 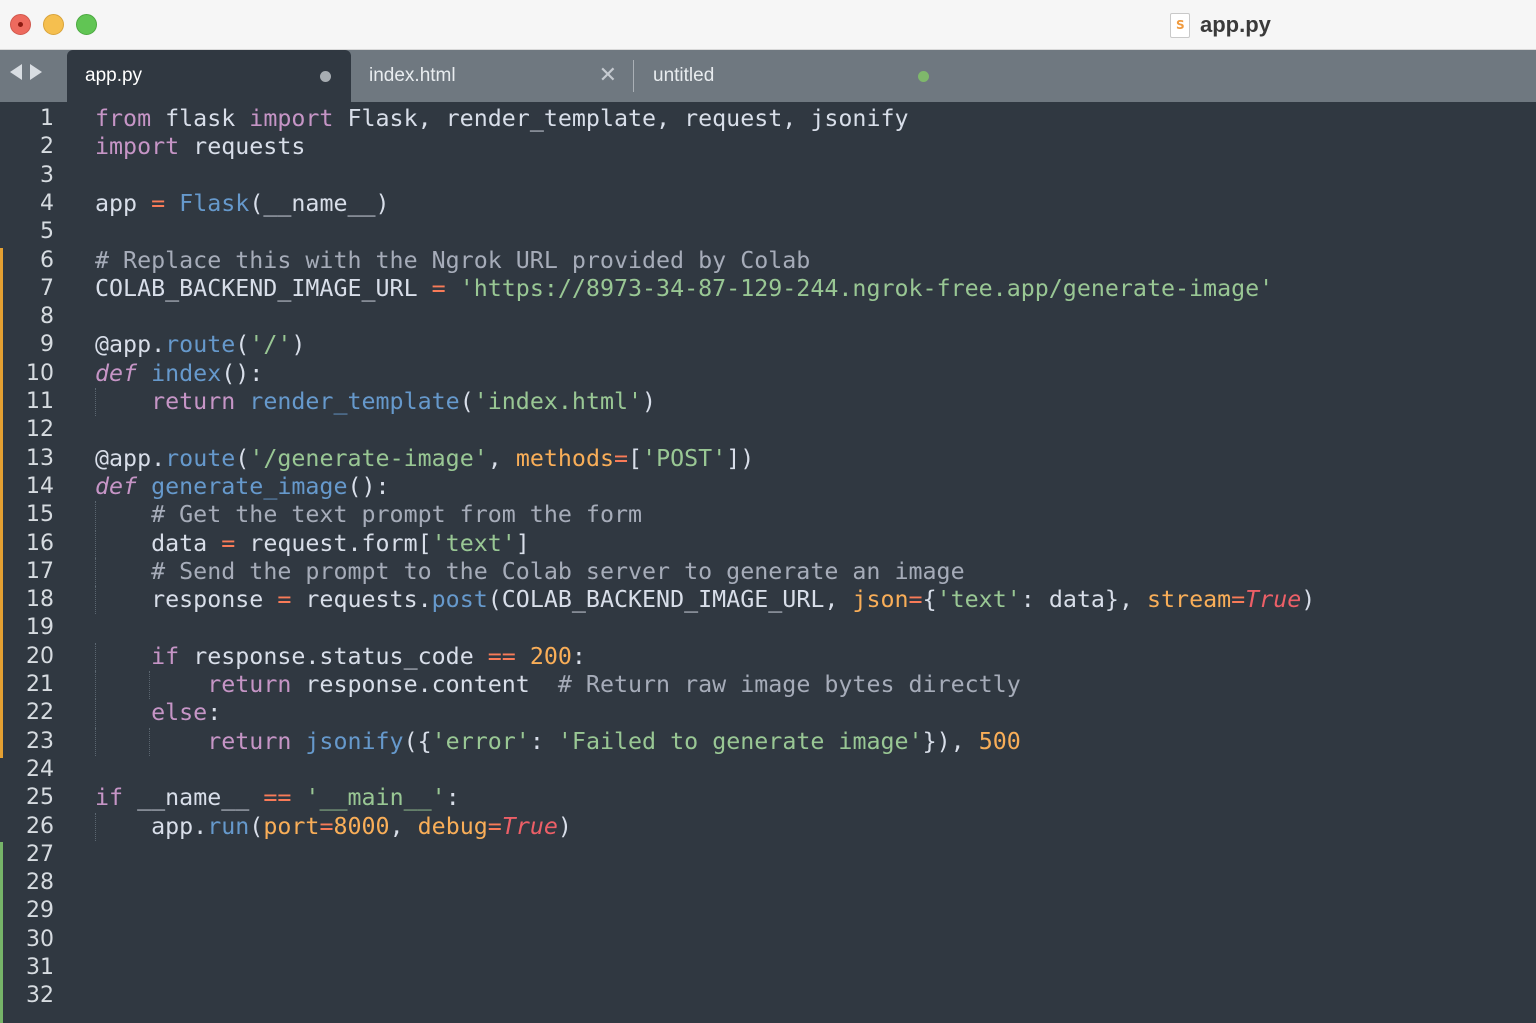 What do you see at coordinates (40, 430) in the screenshot?
I see `line-number: 12` at bounding box center [40, 430].